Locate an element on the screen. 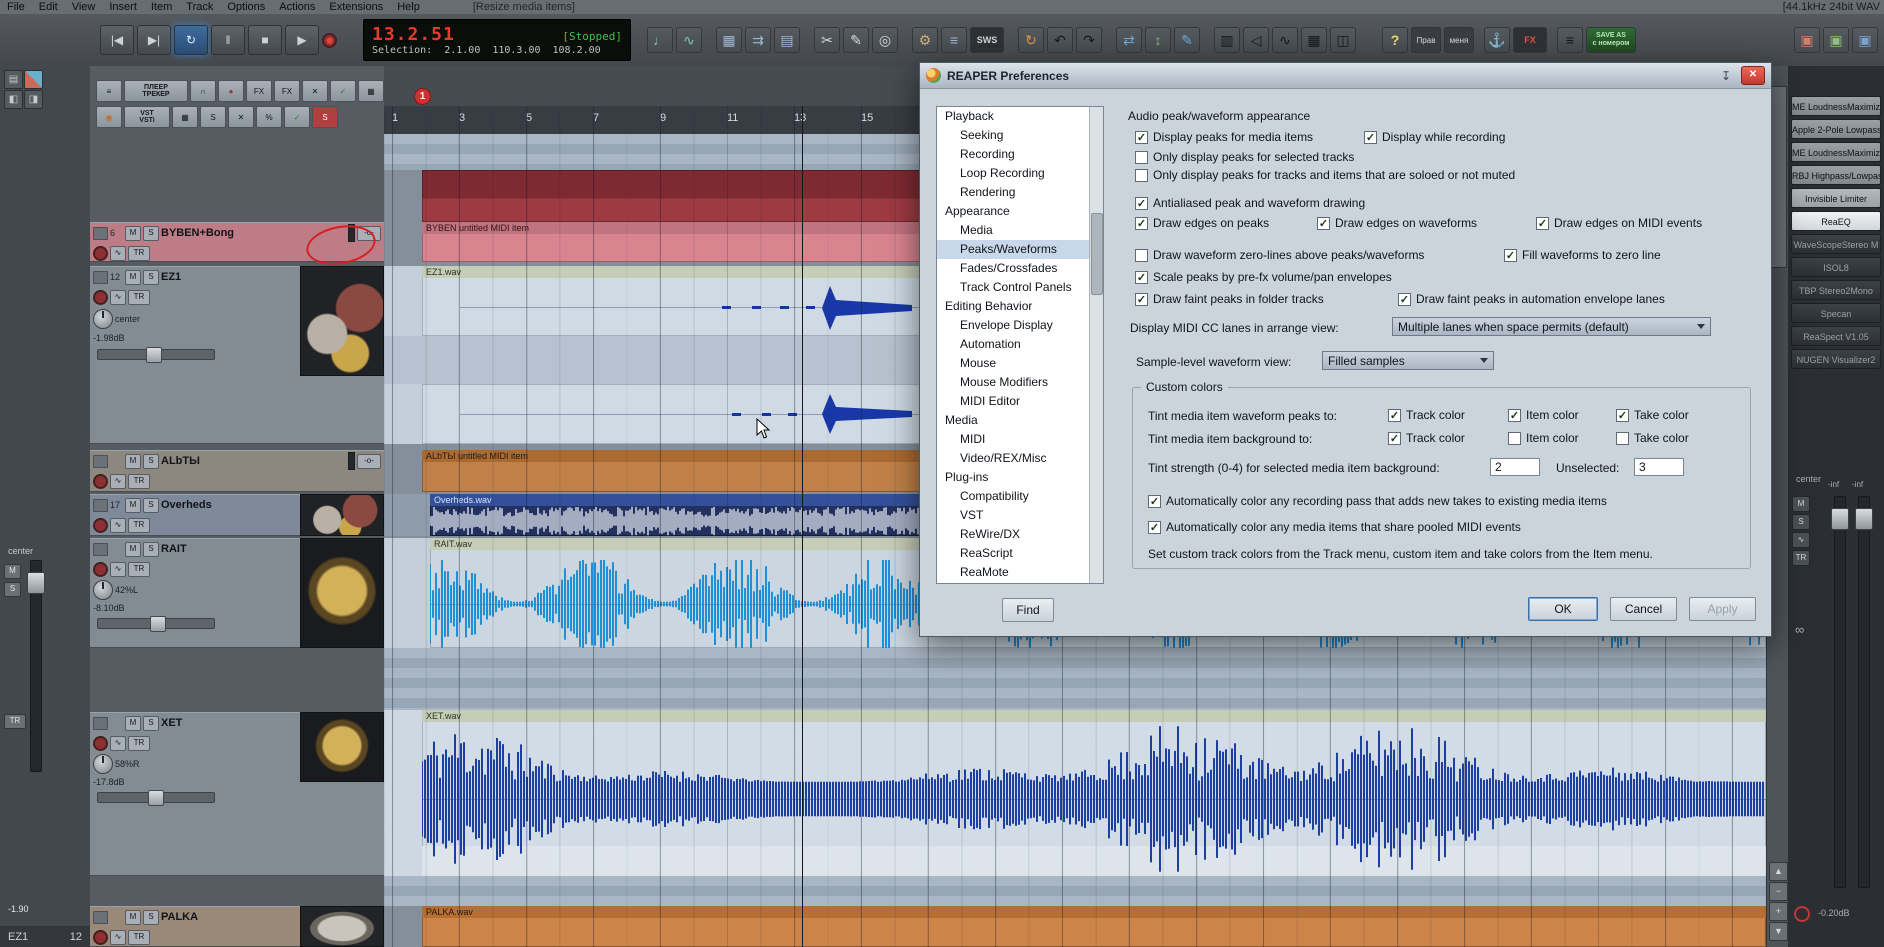 The image size is (1884, 947). fx-off-button: ✕ is located at coordinates (315, 91).